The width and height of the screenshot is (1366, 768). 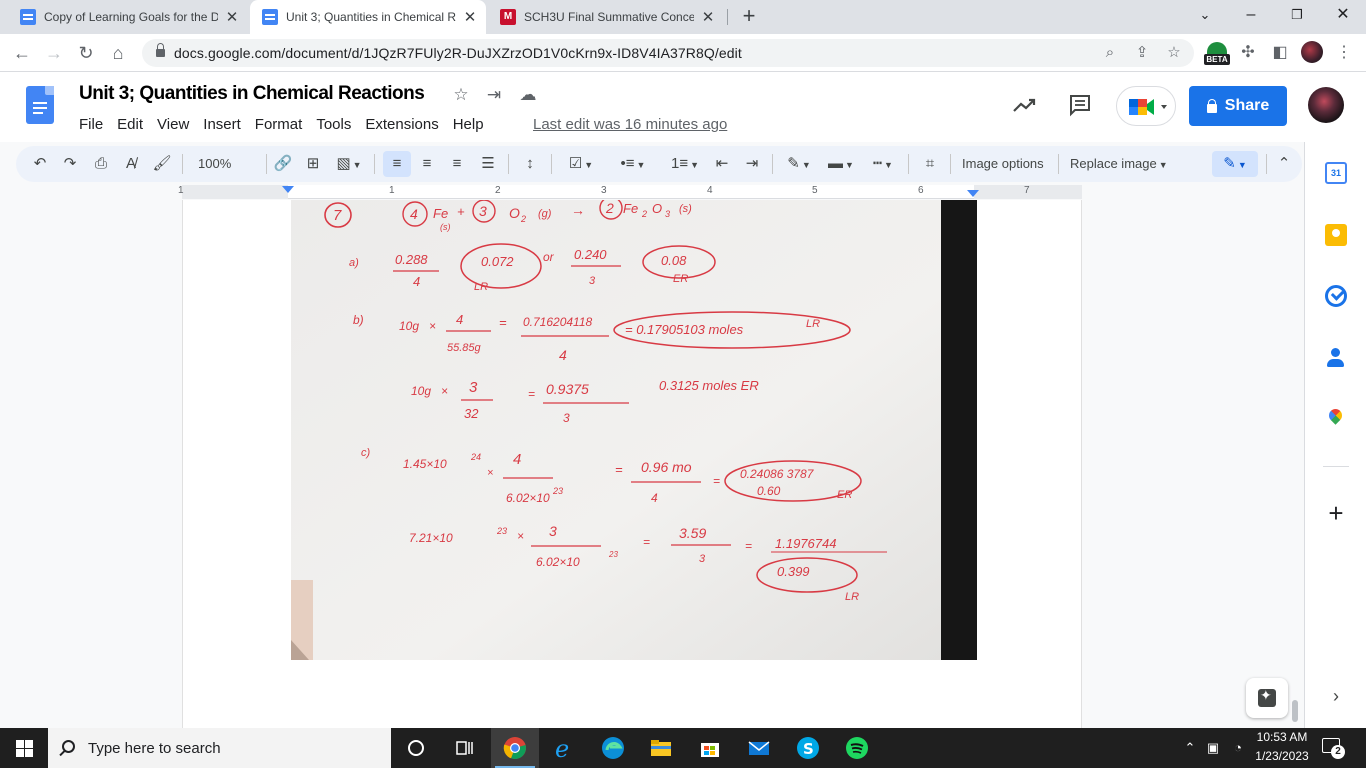 What do you see at coordinates (279, 124) in the screenshot?
I see `menu-format: Format` at bounding box center [279, 124].